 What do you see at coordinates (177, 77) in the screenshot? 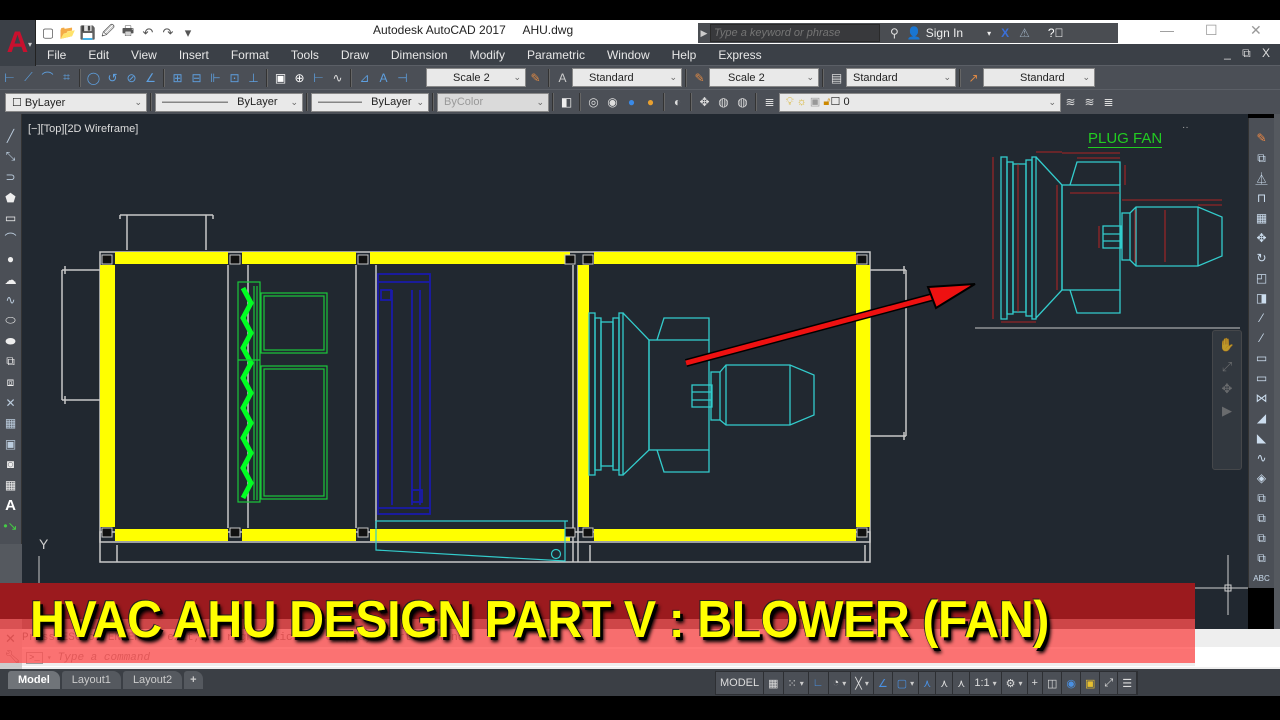
I see `quick-dimension-icon: ⊞` at bounding box center [177, 77].